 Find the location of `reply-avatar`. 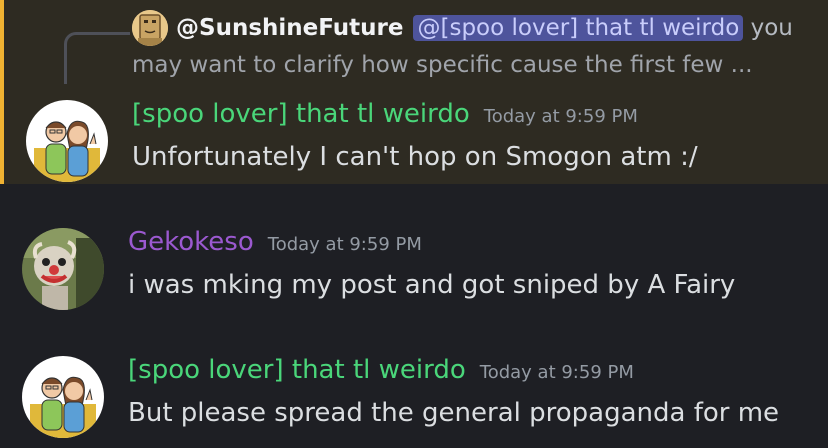

reply-avatar is located at coordinates (150, 28).